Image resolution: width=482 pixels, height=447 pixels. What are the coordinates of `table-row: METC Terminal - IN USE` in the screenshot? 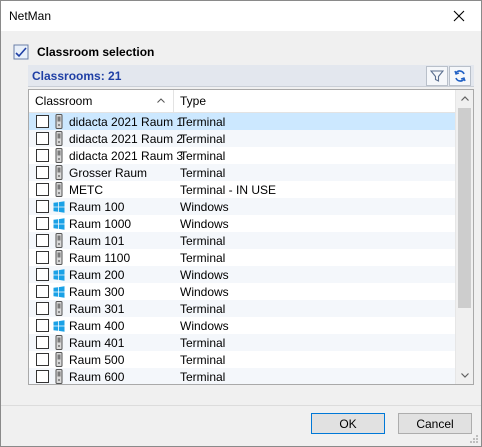 It's located at (242, 189).